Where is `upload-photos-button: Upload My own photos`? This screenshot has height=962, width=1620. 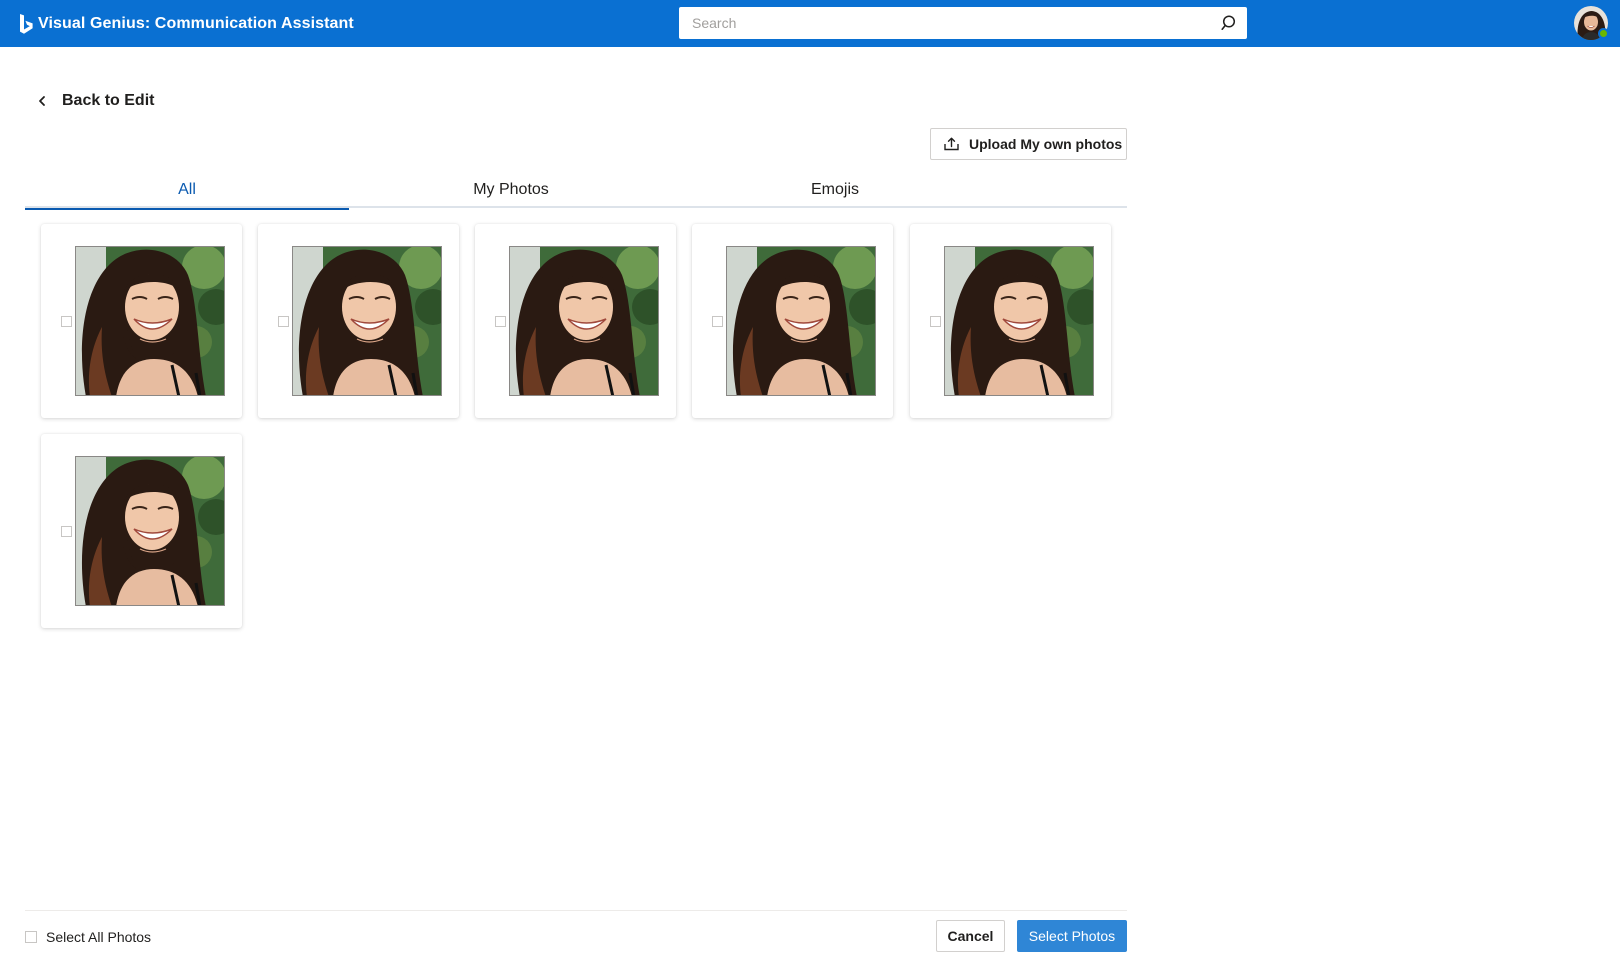 upload-photos-button: Upload My own photos is located at coordinates (1028, 144).